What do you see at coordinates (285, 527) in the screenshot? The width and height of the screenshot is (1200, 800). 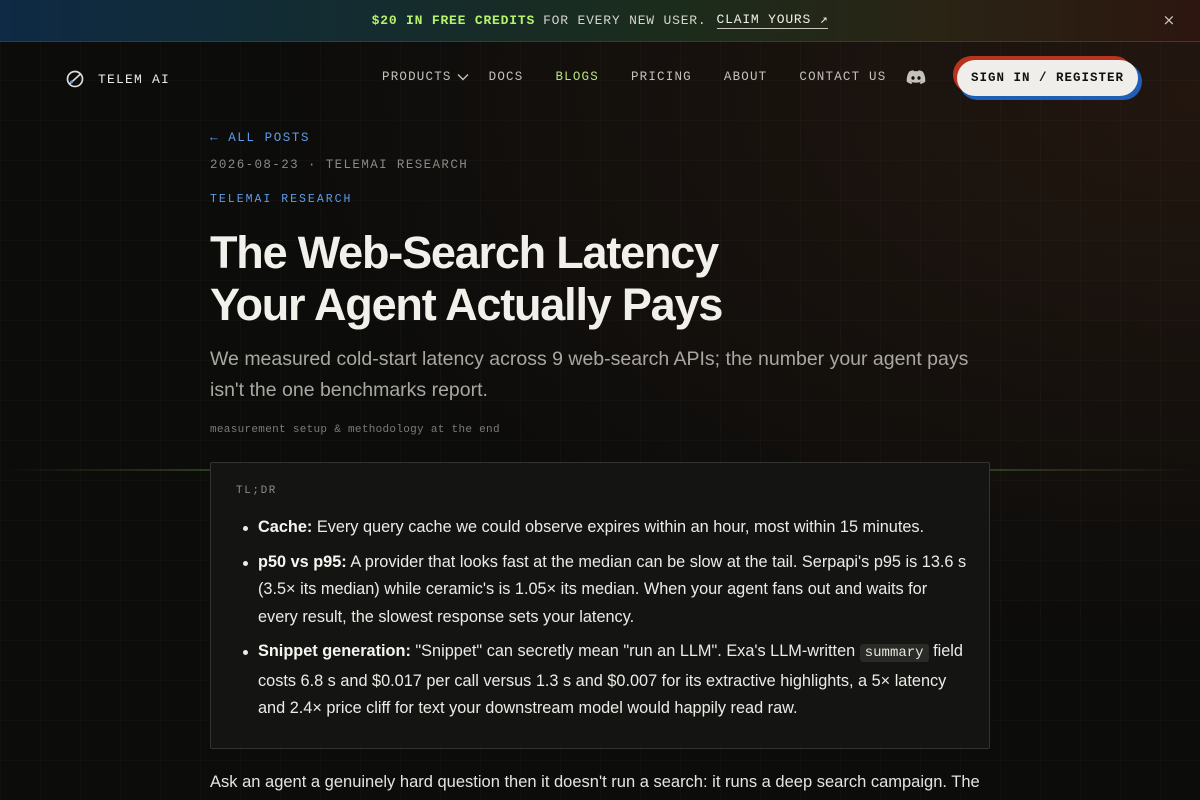 I see `tldr-item-lead: Cache:` at bounding box center [285, 527].